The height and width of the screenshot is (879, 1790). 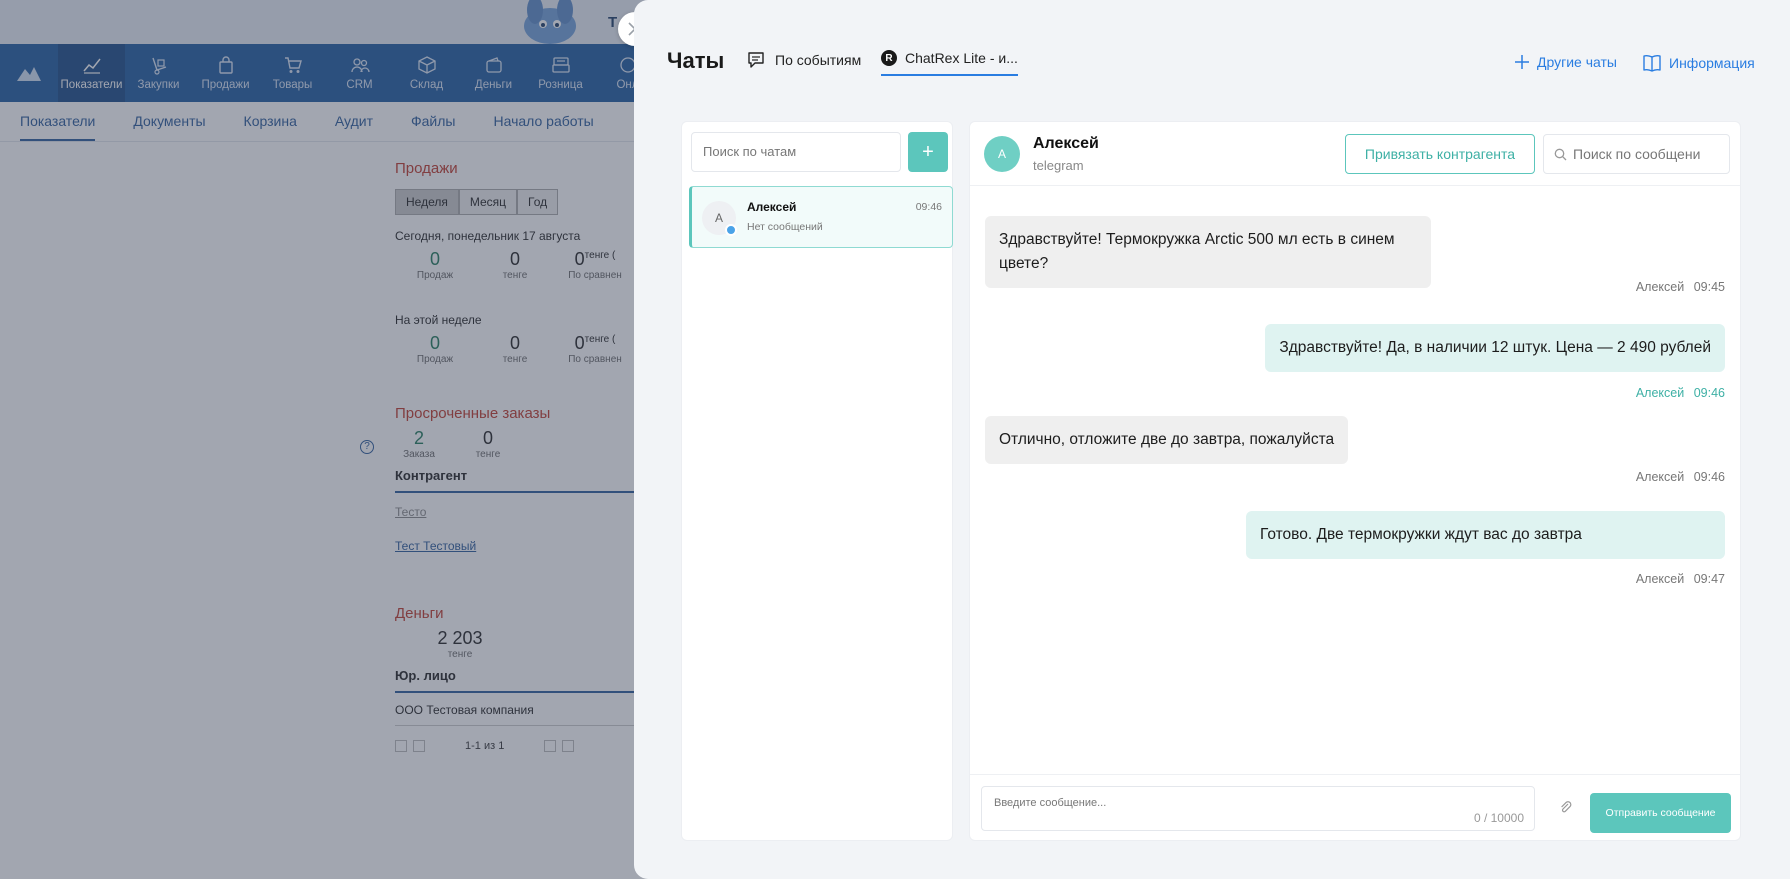 I want to click on info-link: Информация, so click(x=1698, y=63).